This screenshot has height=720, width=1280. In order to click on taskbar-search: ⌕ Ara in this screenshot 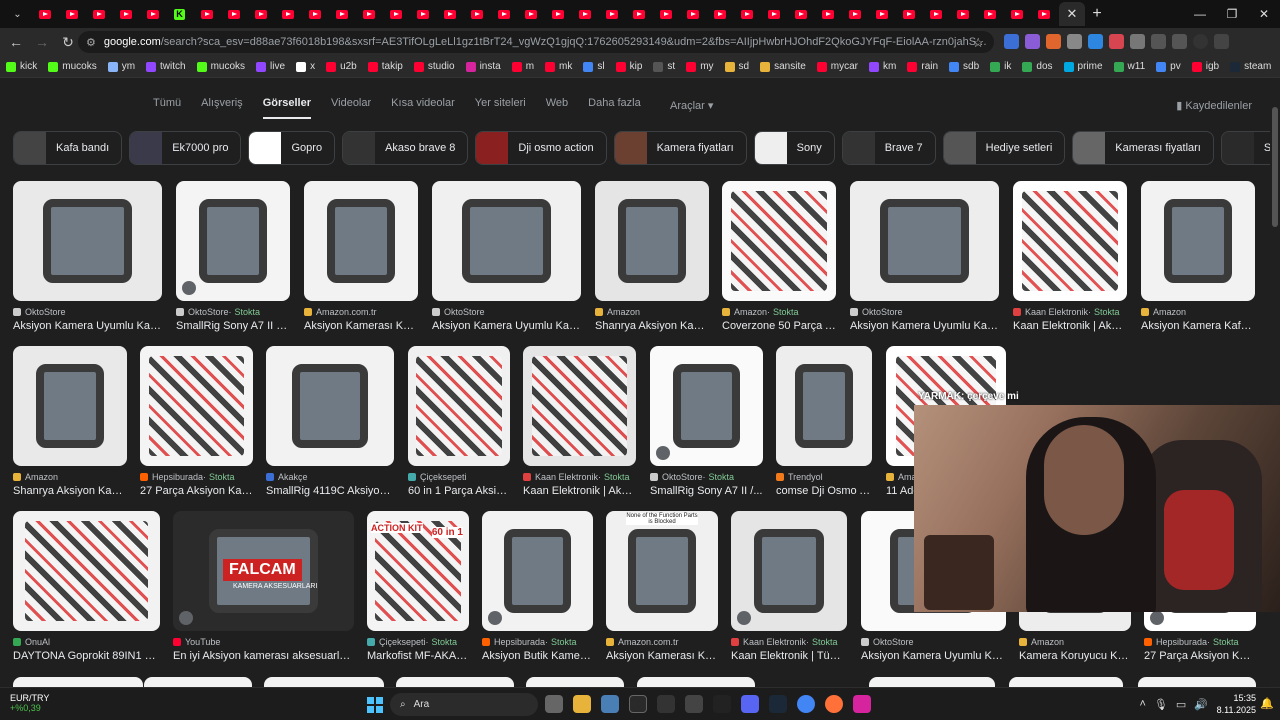, I will do `click(464, 704)`.